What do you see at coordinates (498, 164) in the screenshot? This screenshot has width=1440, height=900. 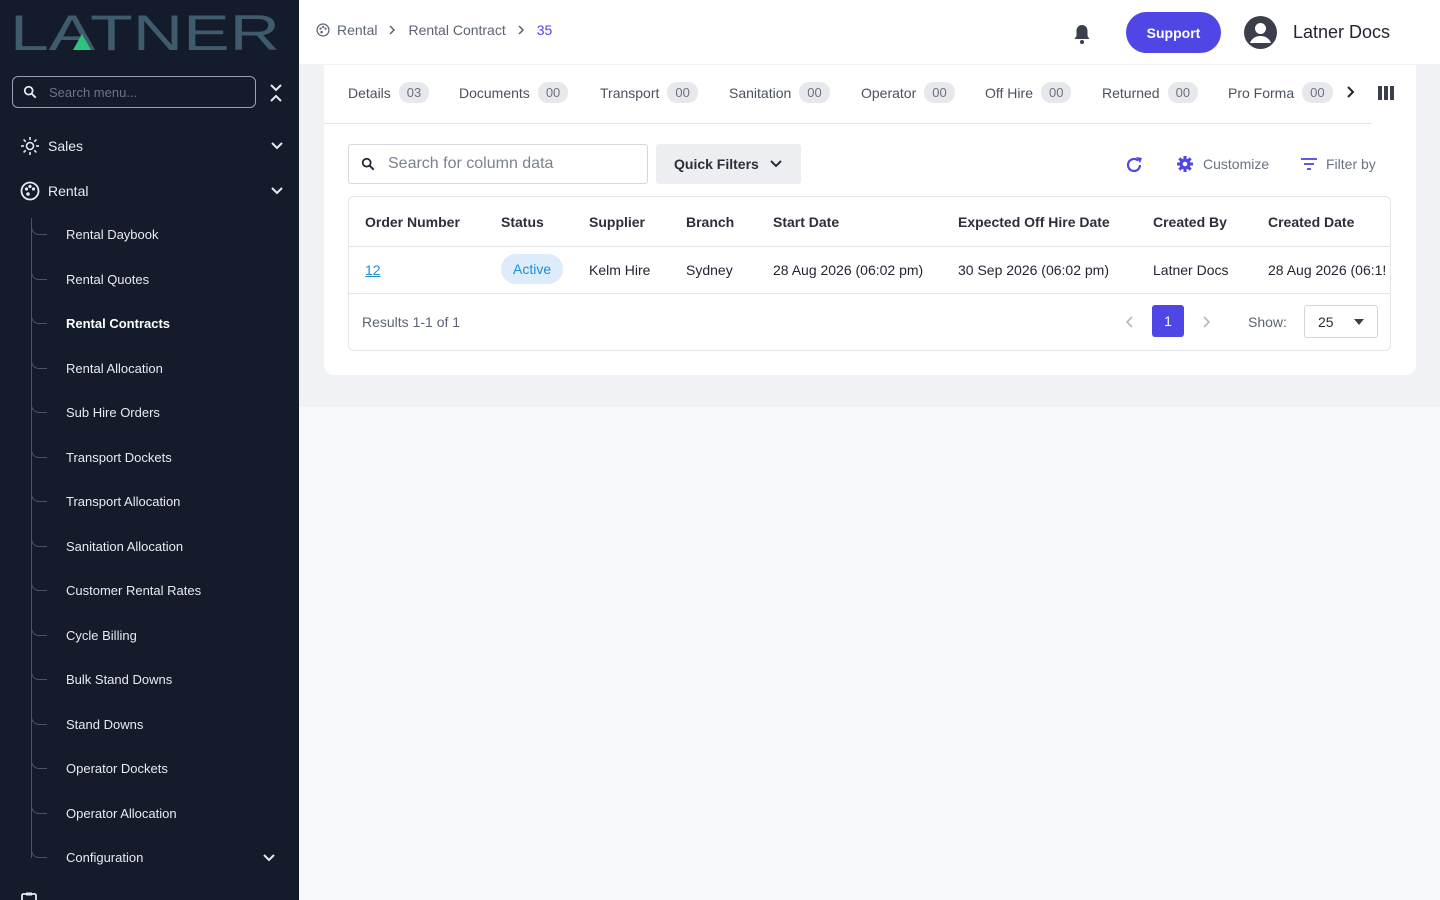 I see `column-search-input: Search for column data` at bounding box center [498, 164].